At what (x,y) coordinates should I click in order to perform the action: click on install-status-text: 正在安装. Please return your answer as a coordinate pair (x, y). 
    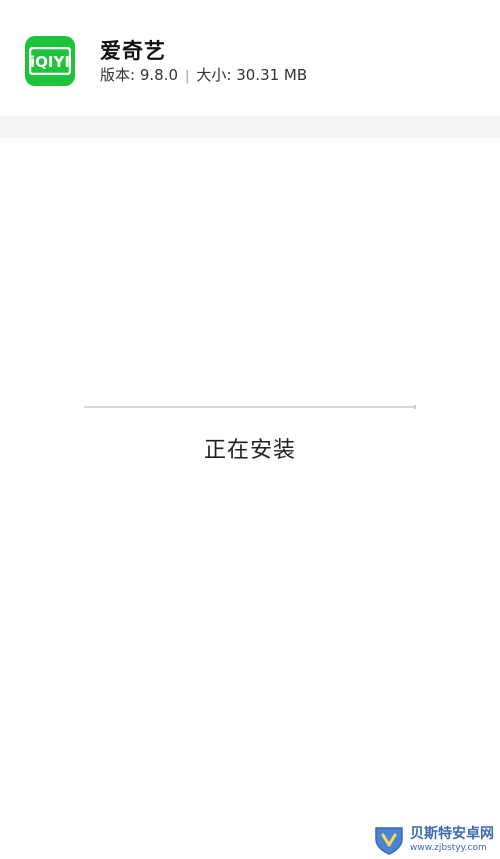
    Looking at the image, I should click on (249, 450).